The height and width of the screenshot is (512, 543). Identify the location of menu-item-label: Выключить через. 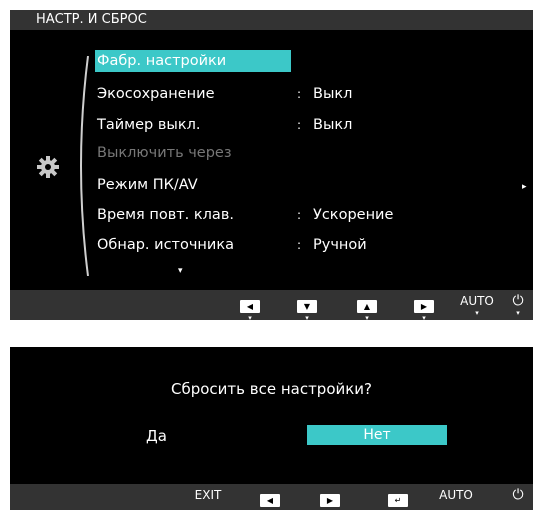
(164, 153).